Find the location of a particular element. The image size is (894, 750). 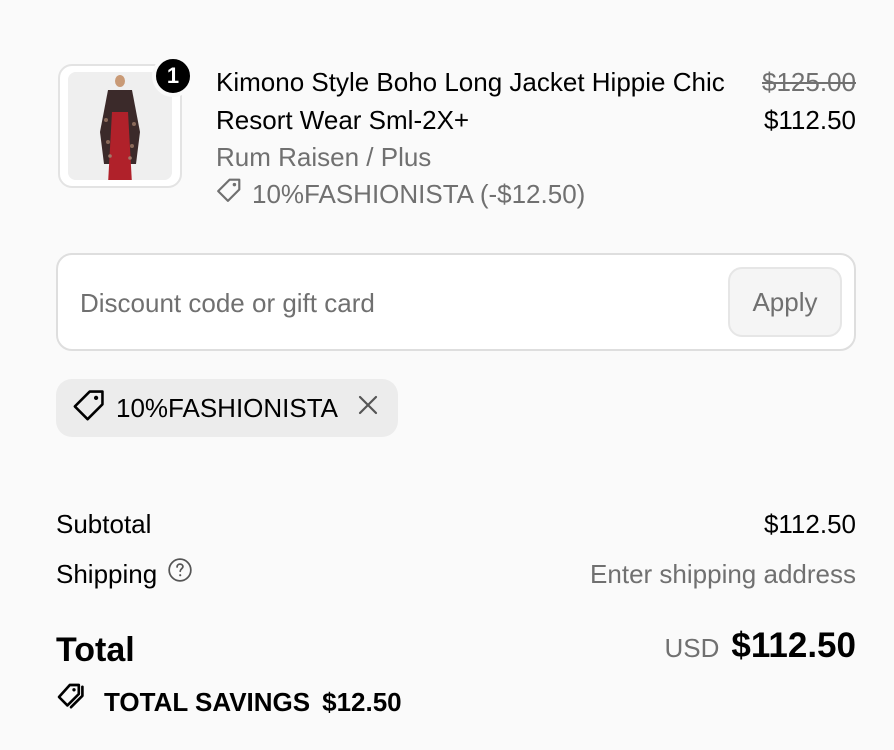

question-circle-icon is located at coordinates (180, 574).